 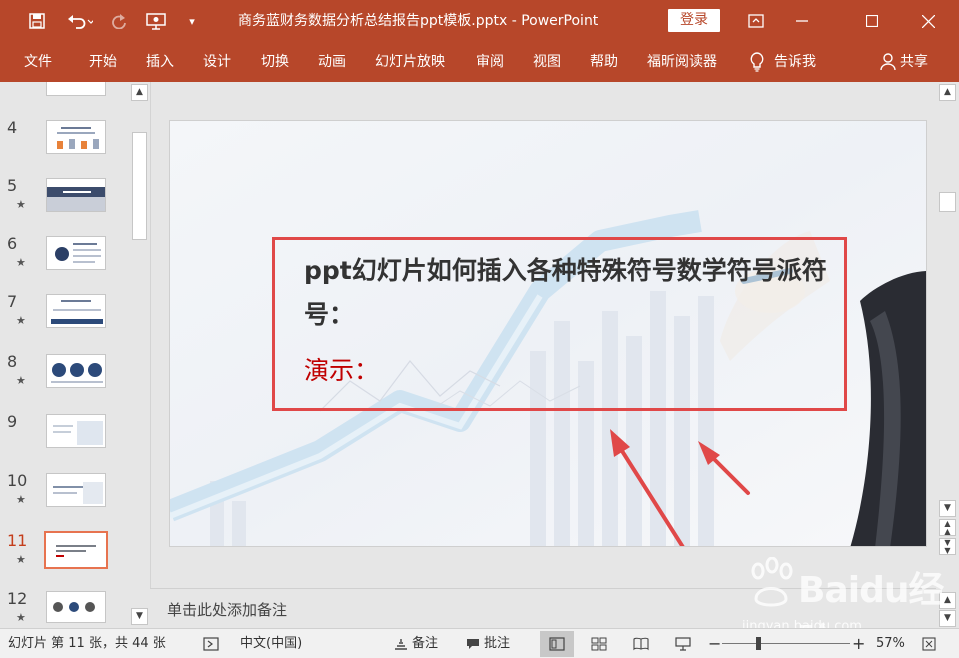 I want to click on normal-view-icon, so click(x=557, y=644).